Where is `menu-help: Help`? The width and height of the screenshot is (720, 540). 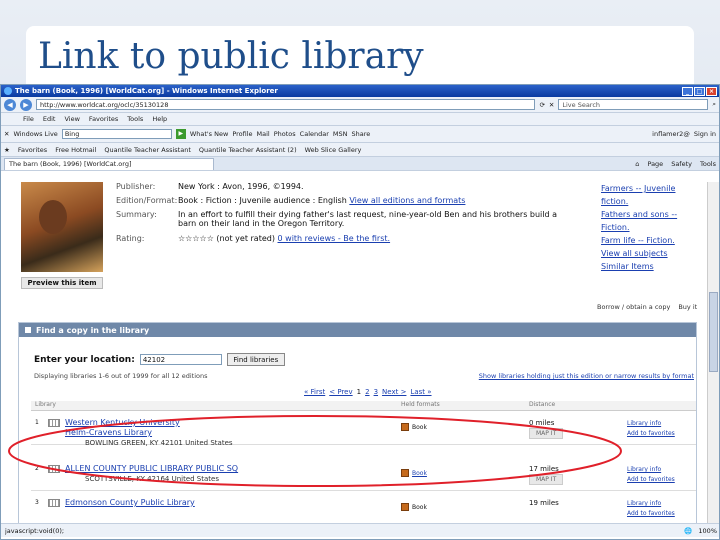 menu-help: Help is located at coordinates (159, 119).